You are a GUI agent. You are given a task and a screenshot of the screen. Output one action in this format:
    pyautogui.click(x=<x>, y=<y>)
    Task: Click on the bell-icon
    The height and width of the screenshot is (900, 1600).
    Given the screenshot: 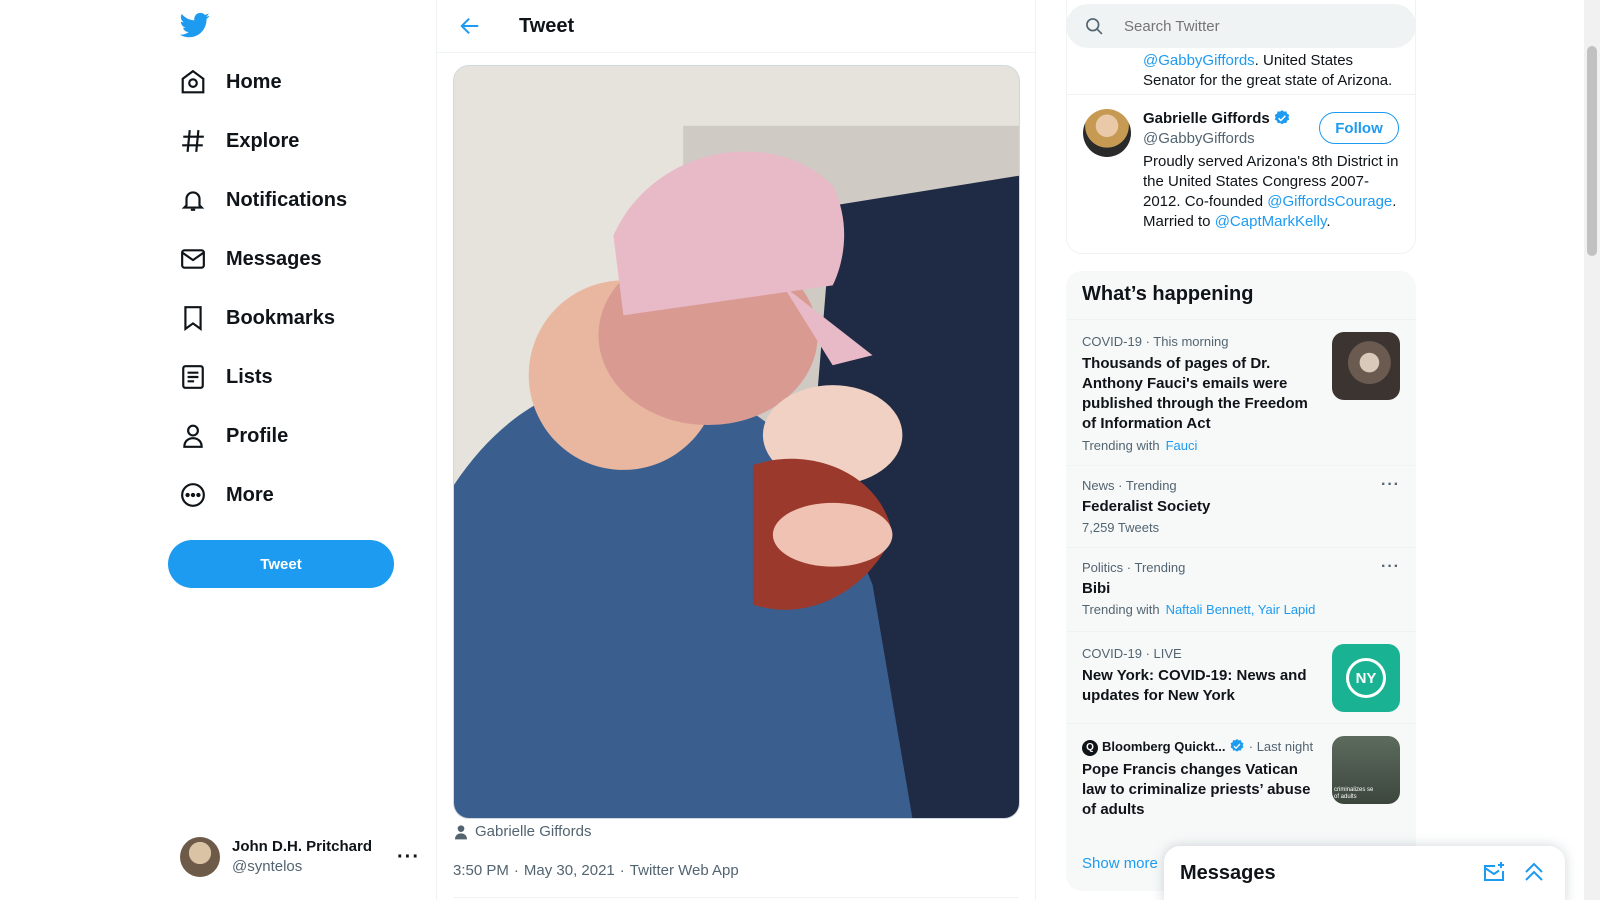 What is the action you would take?
    pyautogui.click(x=193, y=200)
    